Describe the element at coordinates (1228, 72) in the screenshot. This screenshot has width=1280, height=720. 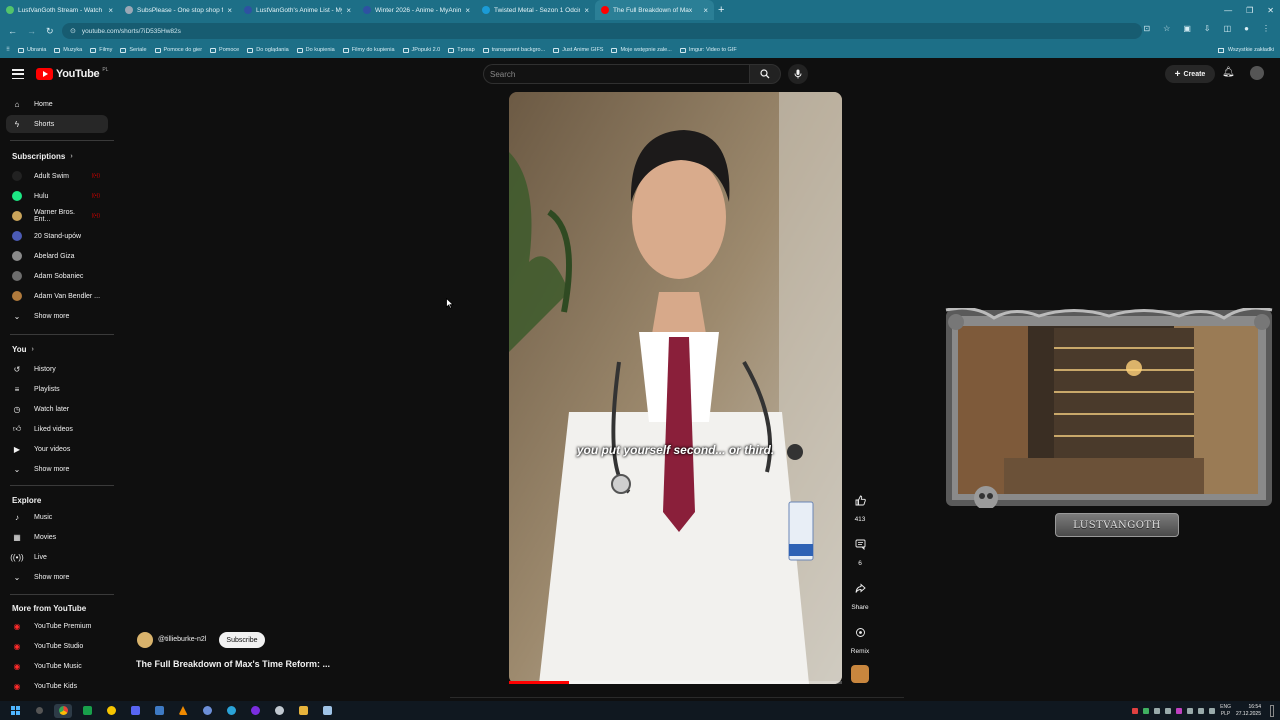
I see `notifications-icon: 🔔︎` at that location.